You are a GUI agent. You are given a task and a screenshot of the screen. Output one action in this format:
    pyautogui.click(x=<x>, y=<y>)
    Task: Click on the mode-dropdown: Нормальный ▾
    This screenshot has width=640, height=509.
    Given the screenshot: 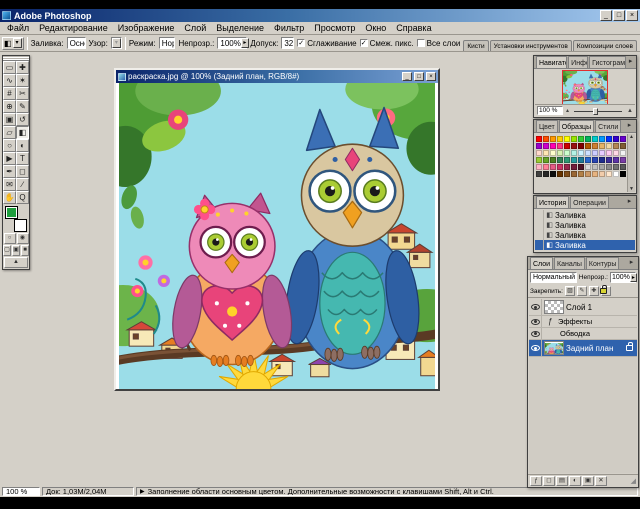 What is the action you would take?
    pyautogui.click(x=167, y=43)
    